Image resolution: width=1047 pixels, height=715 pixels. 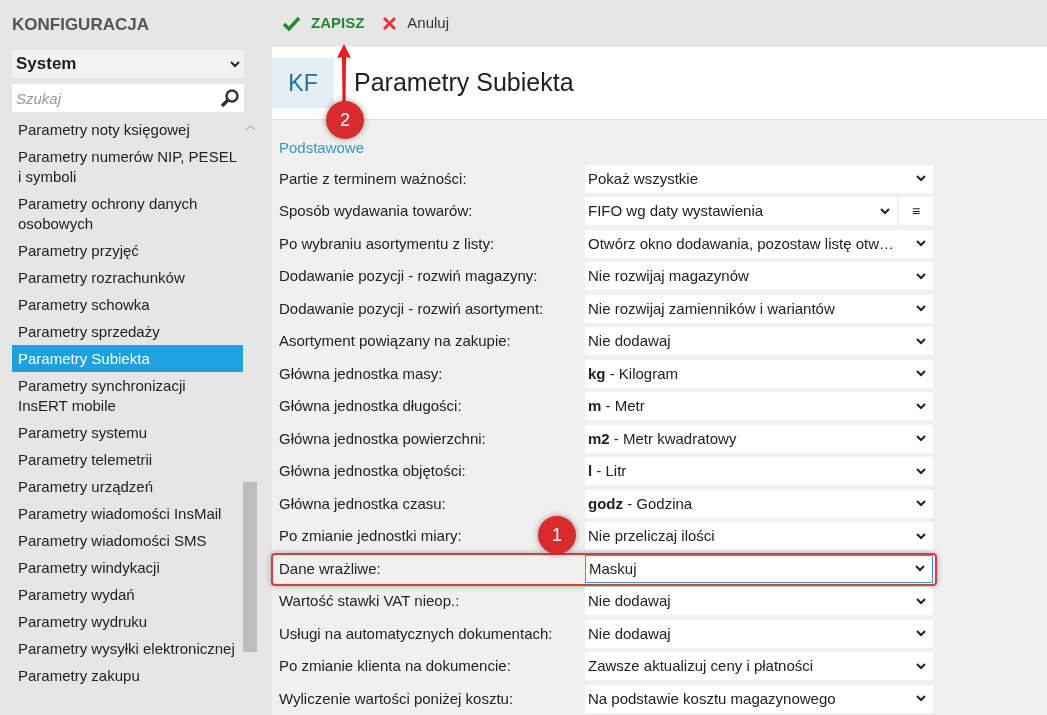 I want to click on select-field: Na podstawie kosztu magazynowego, so click(x=759, y=698).